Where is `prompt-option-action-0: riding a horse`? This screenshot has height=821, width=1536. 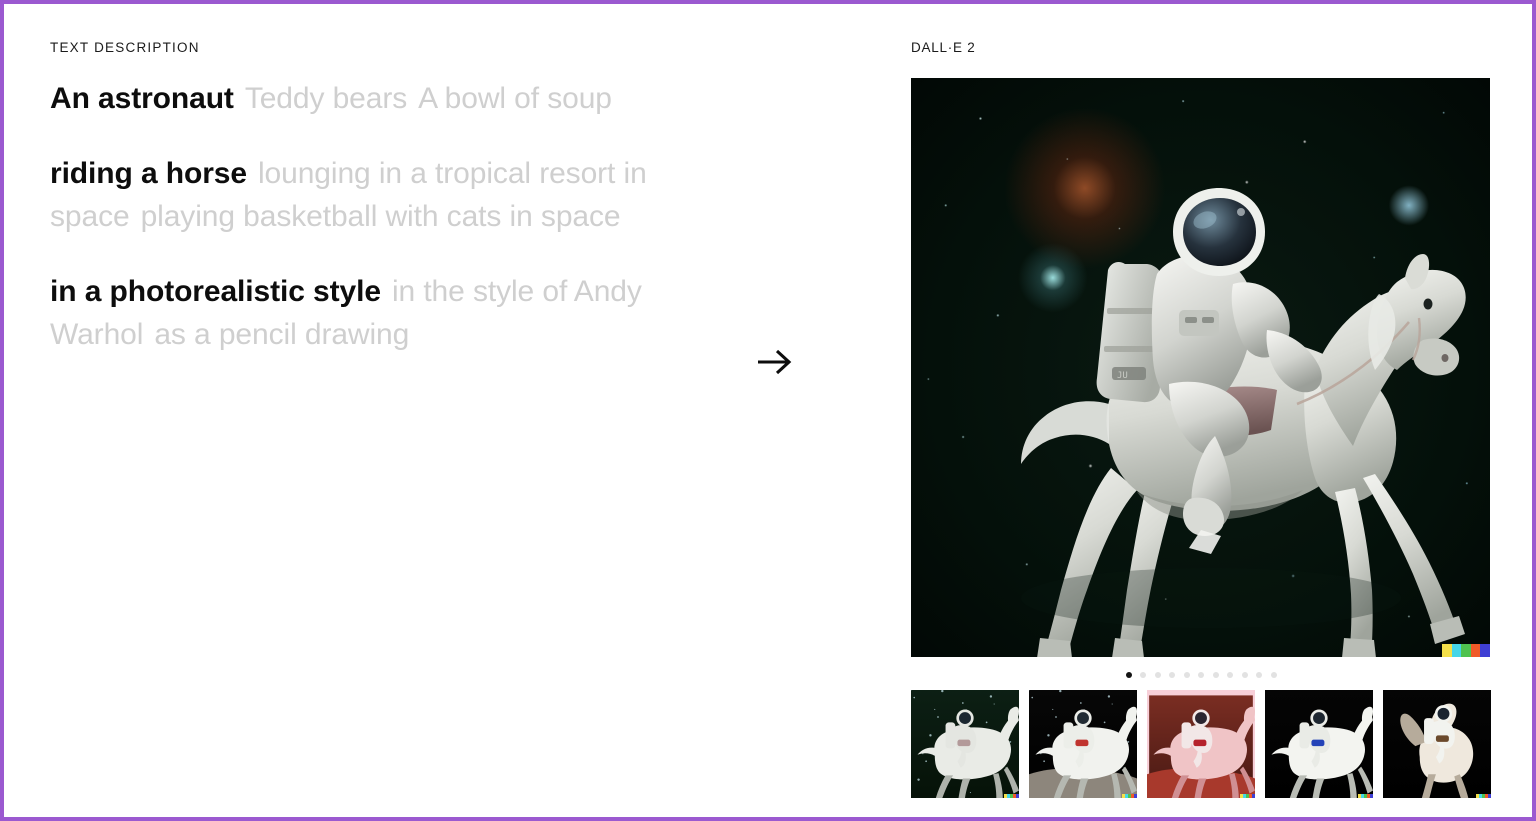 prompt-option-action-0: riding a horse is located at coordinates (148, 173).